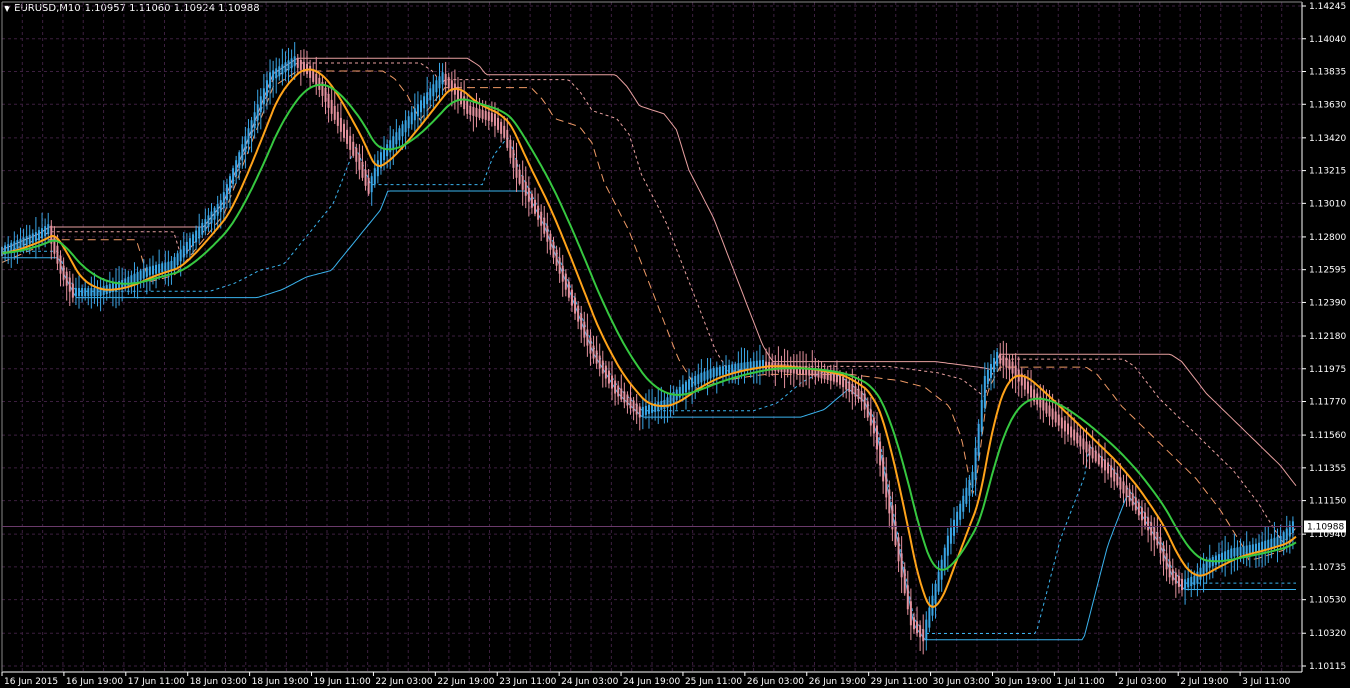 The width and height of the screenshot is (1350, 688). What do you see at coordinates (1327, 502) in the screenshot?
I see `y-tick-label: 1.11150` at bounding box center [1327, 502].